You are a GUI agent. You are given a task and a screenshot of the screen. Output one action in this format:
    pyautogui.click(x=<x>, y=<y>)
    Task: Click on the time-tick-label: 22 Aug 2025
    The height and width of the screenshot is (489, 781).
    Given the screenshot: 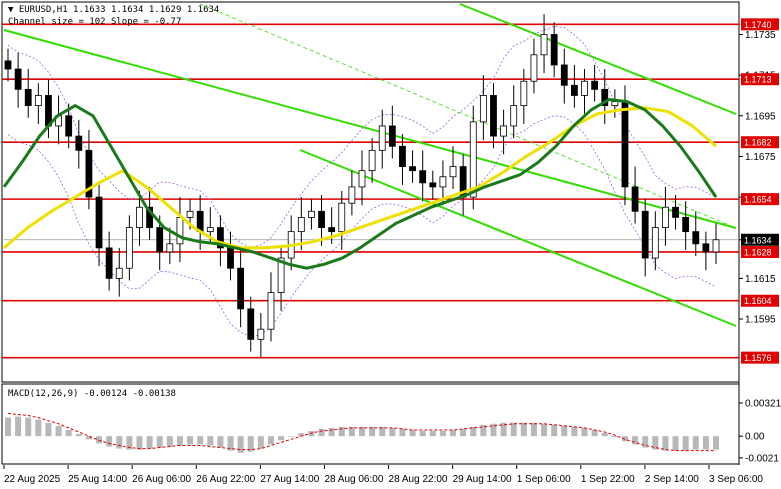 What is the action you would take?
    pyautogui.click(x=32, y=479)
    